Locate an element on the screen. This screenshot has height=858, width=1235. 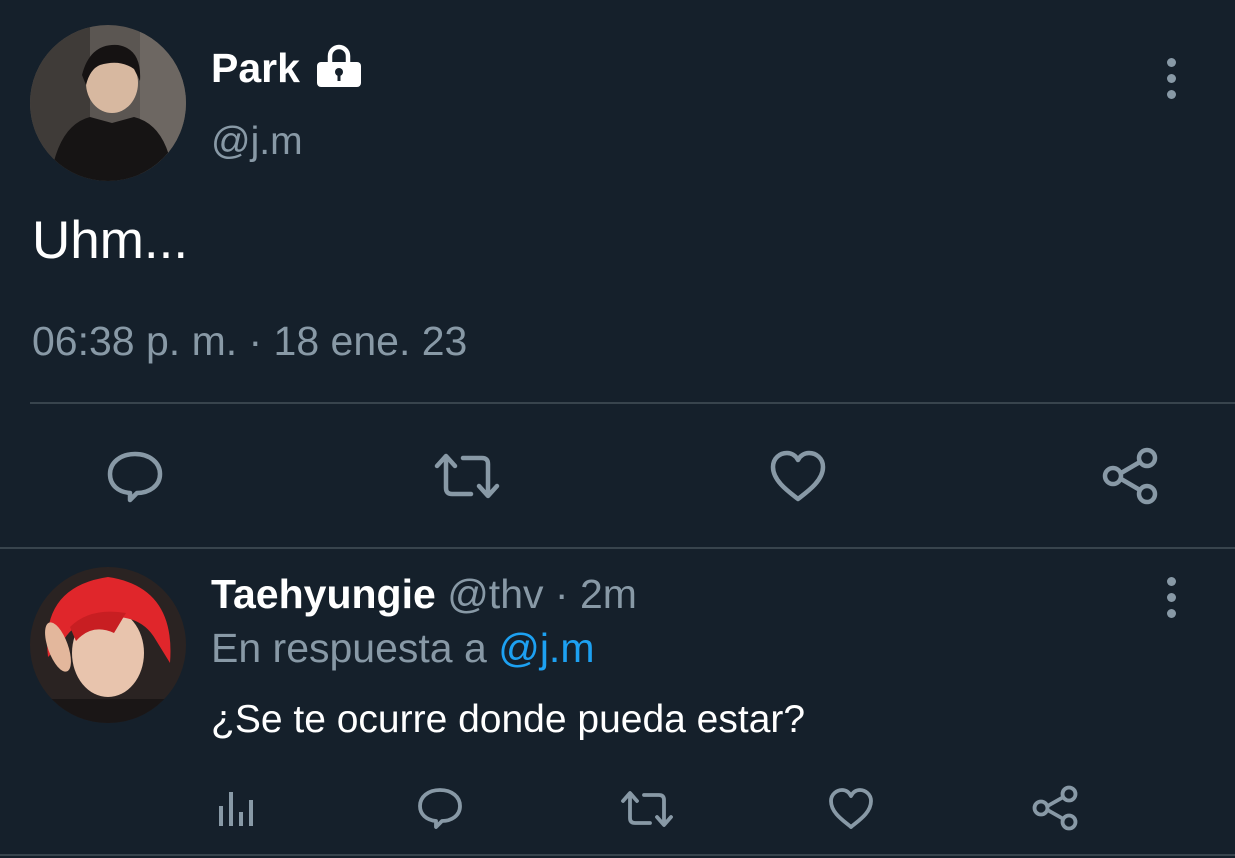
avatar-taehyungie-image is located at coordinates (108, 645).